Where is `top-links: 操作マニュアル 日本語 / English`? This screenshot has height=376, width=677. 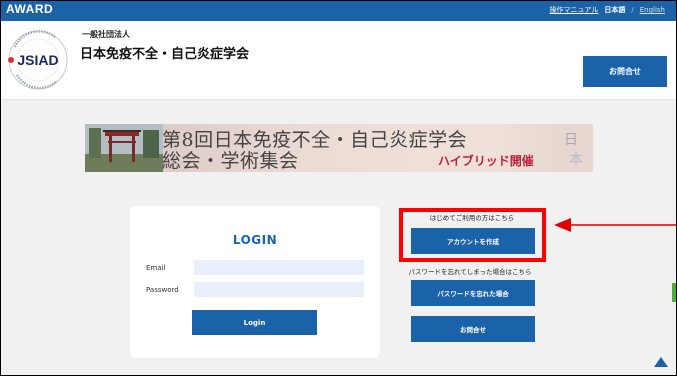 top-links: 操作マニュアル 日本語 / English is located at coordinates (607, 10).